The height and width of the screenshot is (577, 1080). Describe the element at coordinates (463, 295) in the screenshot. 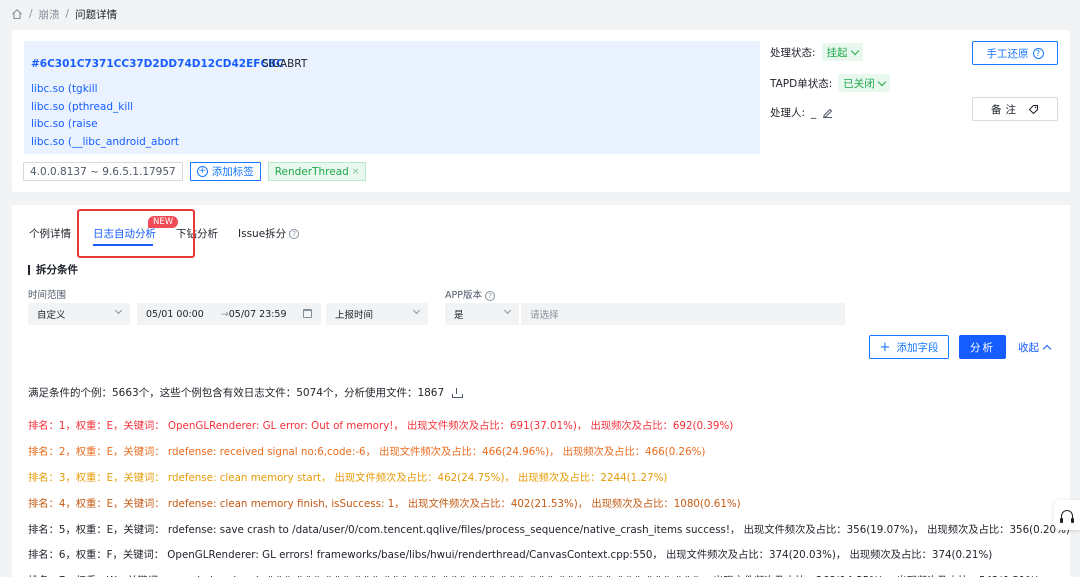

I see `app-version-label-text: APP版本` at that location.